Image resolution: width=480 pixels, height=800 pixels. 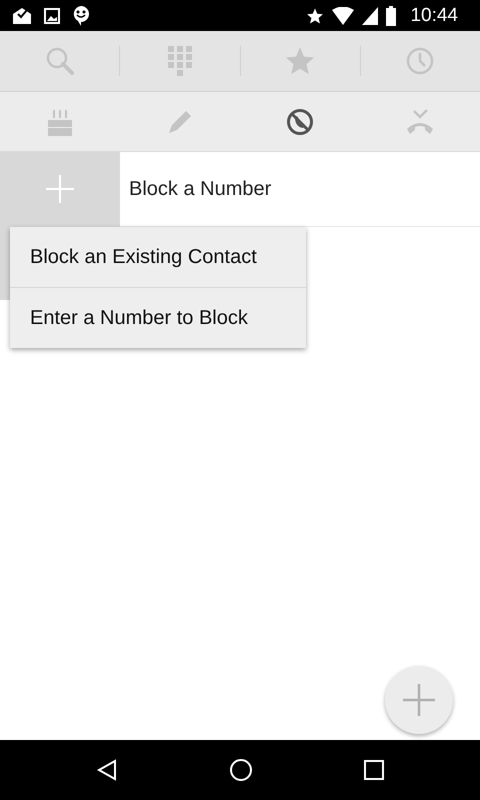 I want to click on mail-icon, so click(x=22, y=15).